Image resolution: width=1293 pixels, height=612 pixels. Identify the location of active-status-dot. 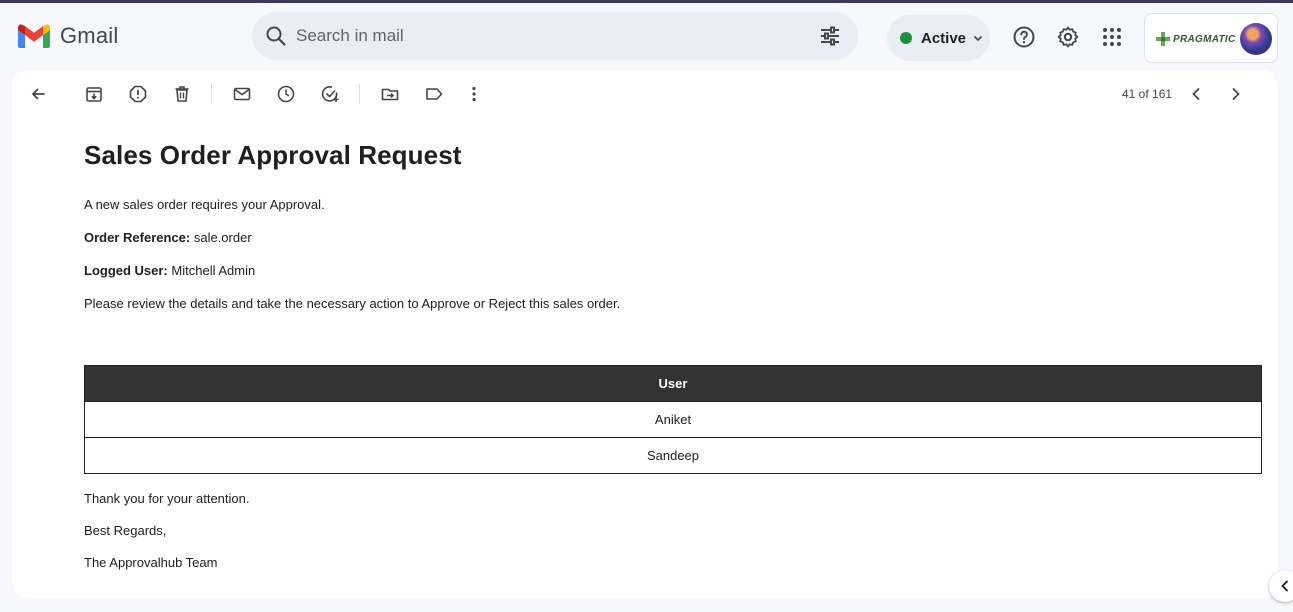
(906, 38).